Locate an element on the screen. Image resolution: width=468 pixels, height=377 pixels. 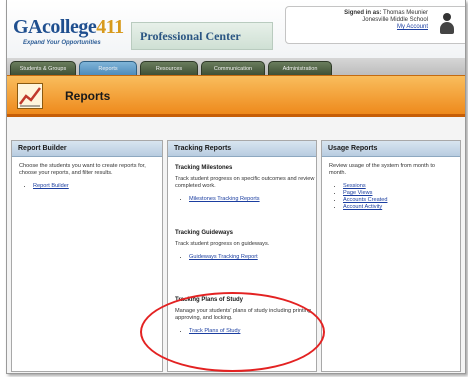
tab-students-groups: Students & Groups is located at coordinates (43, 68).